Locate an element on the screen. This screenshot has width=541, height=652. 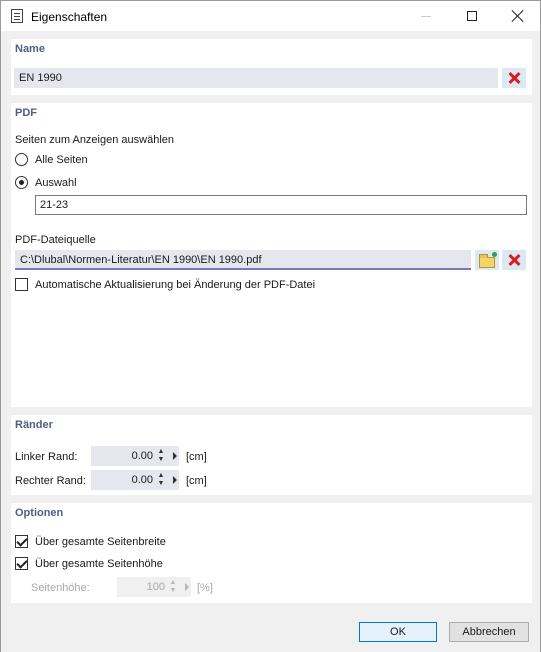
radio-selection is located at coordinates (21, 182).